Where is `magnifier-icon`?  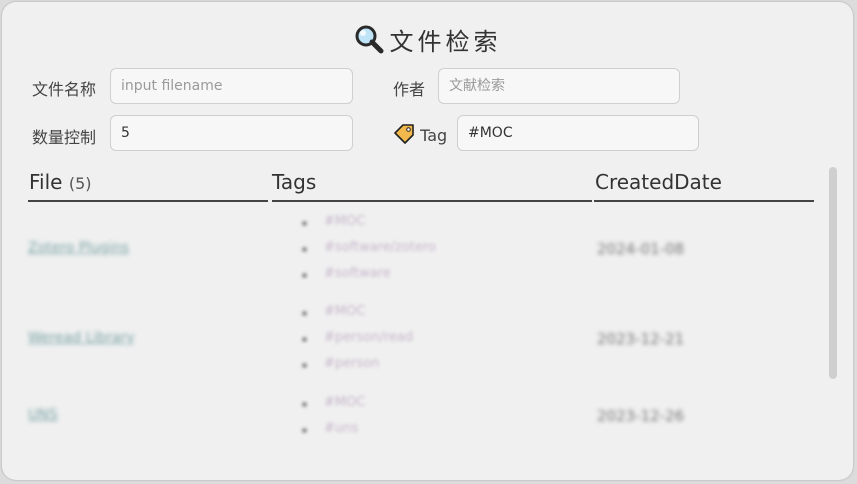
magnifier-icon is located at coordinates (369, 42).